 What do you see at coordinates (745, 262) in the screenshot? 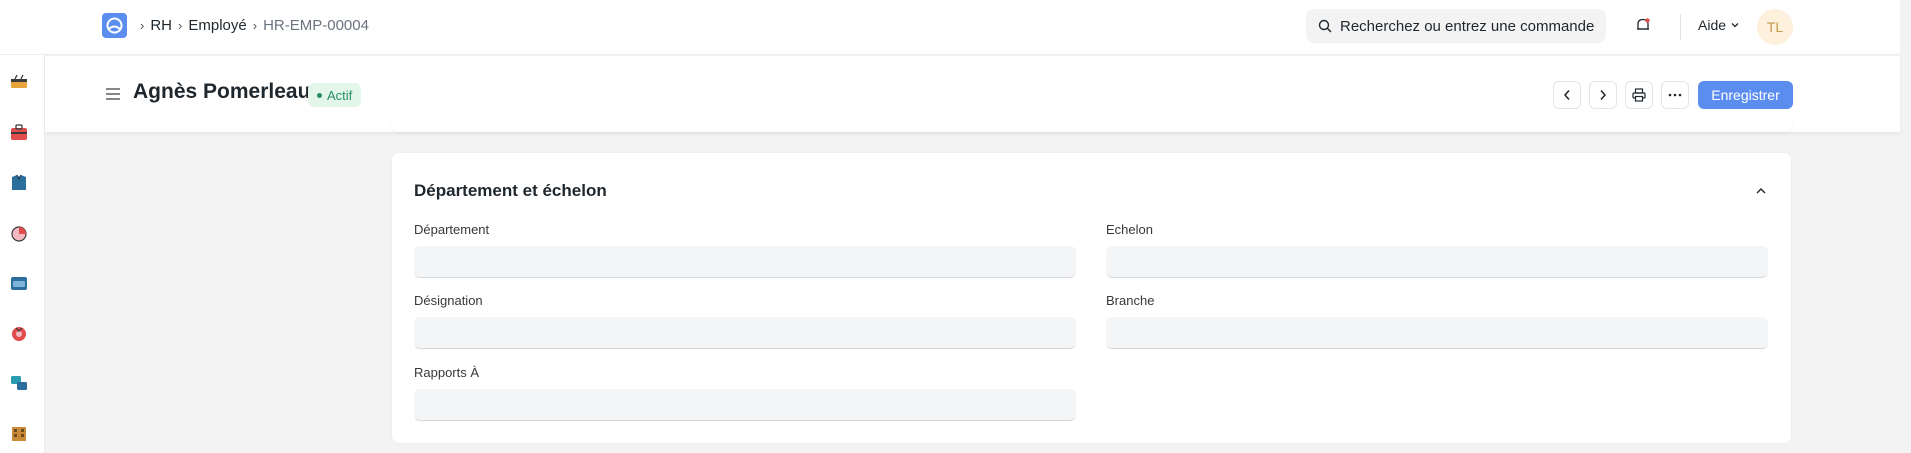
I see `department-field` at bounding box center [745, 262].